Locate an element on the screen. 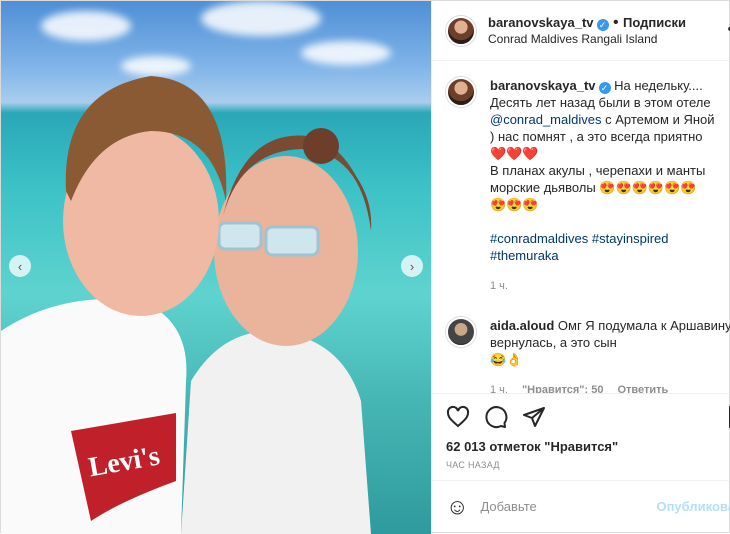 The width and height of the screenshot is (730, 534). following-button: Подписки is located at coordinates (654, 22).